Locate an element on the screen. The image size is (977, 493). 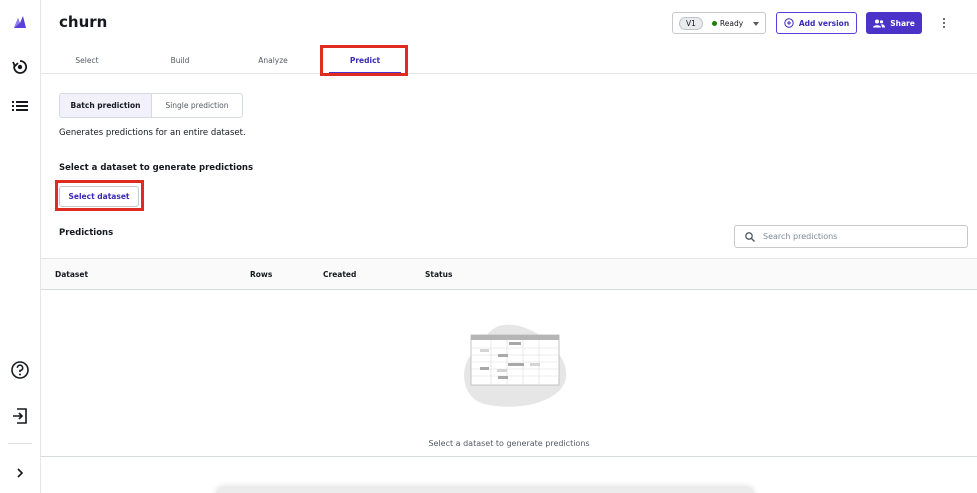
version-select: V1 Ready is located at coordinates (719, 23).